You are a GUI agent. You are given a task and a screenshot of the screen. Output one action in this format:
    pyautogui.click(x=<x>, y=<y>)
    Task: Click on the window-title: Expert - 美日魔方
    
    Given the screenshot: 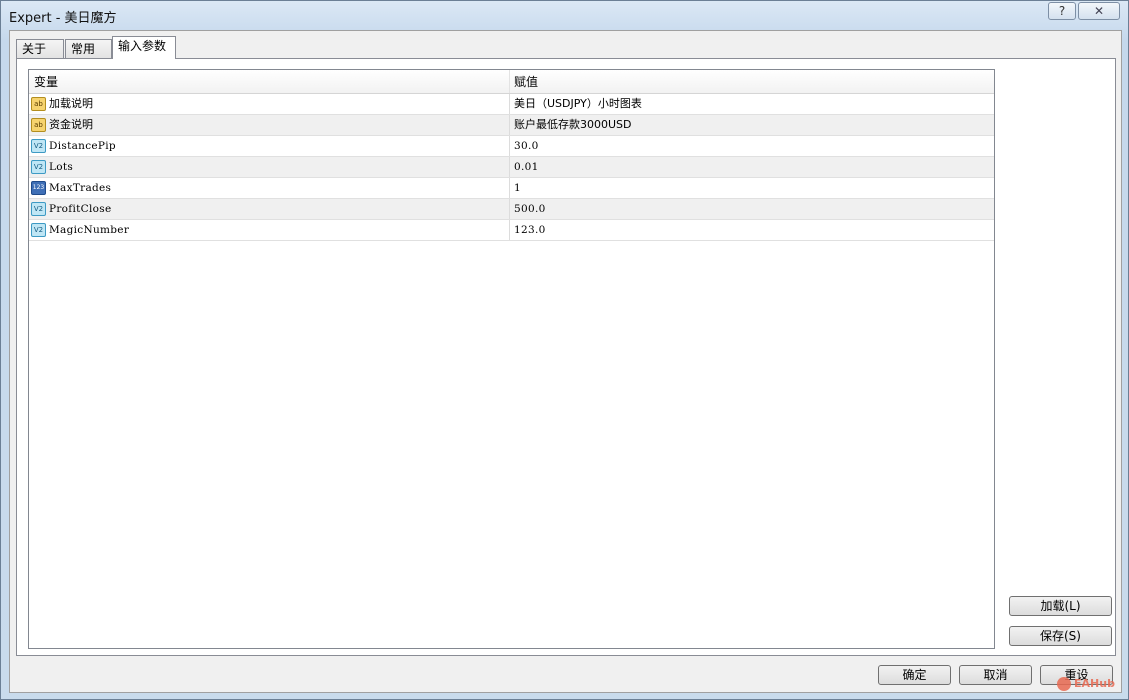 What is the action you would take?
    pyautogui.click(x=63, y=18)
    